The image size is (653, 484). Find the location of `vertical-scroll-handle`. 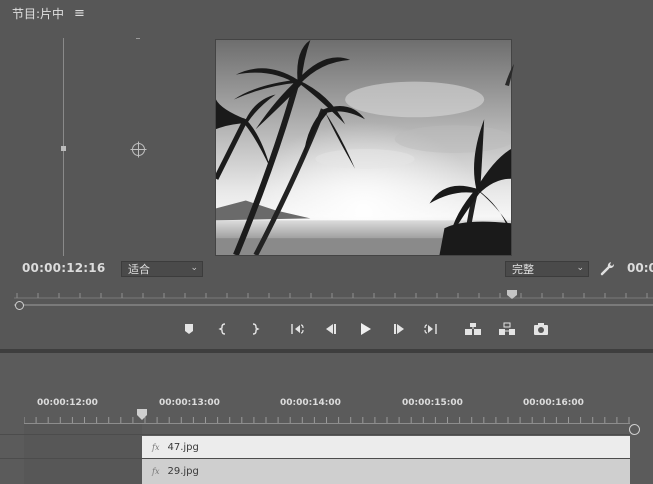

vertical-scroll-handle is located at coordinates (63, 148).